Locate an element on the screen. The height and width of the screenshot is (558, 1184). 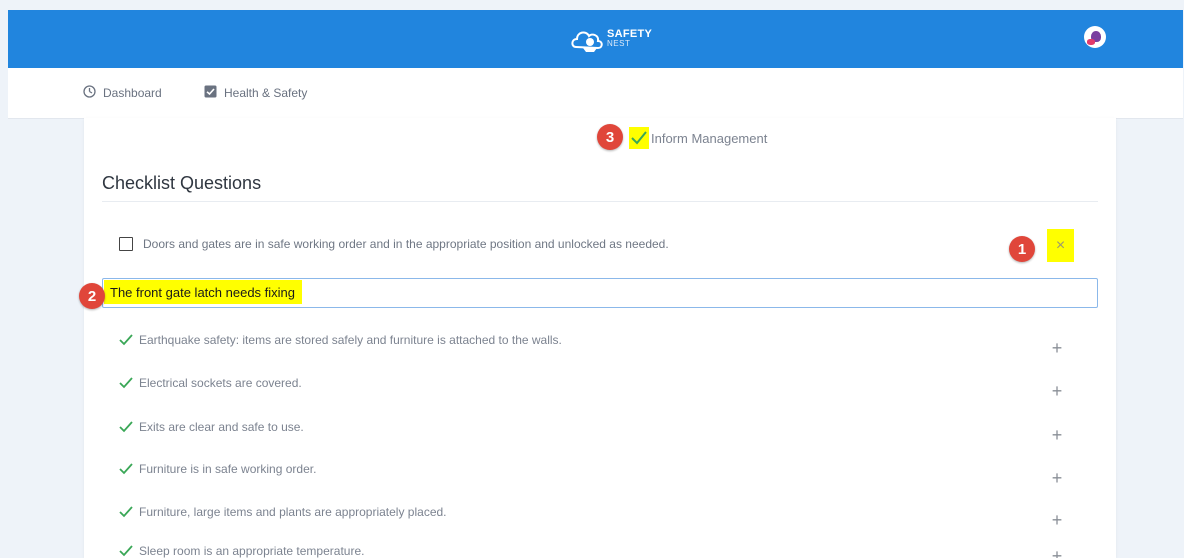
nav-label-dashboard: Dashboard is located at coordinates (132, 93).